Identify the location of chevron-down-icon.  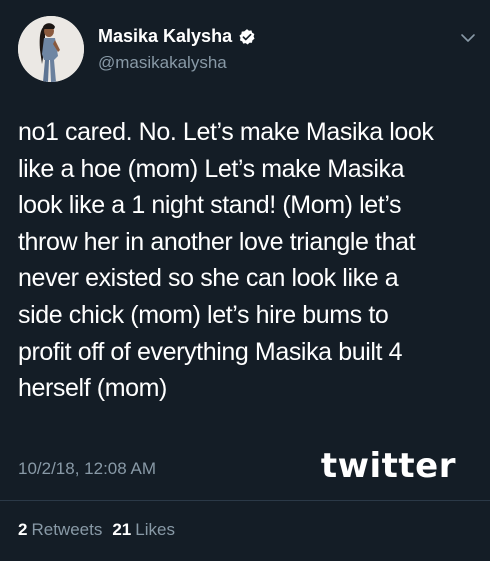
(468, 38).